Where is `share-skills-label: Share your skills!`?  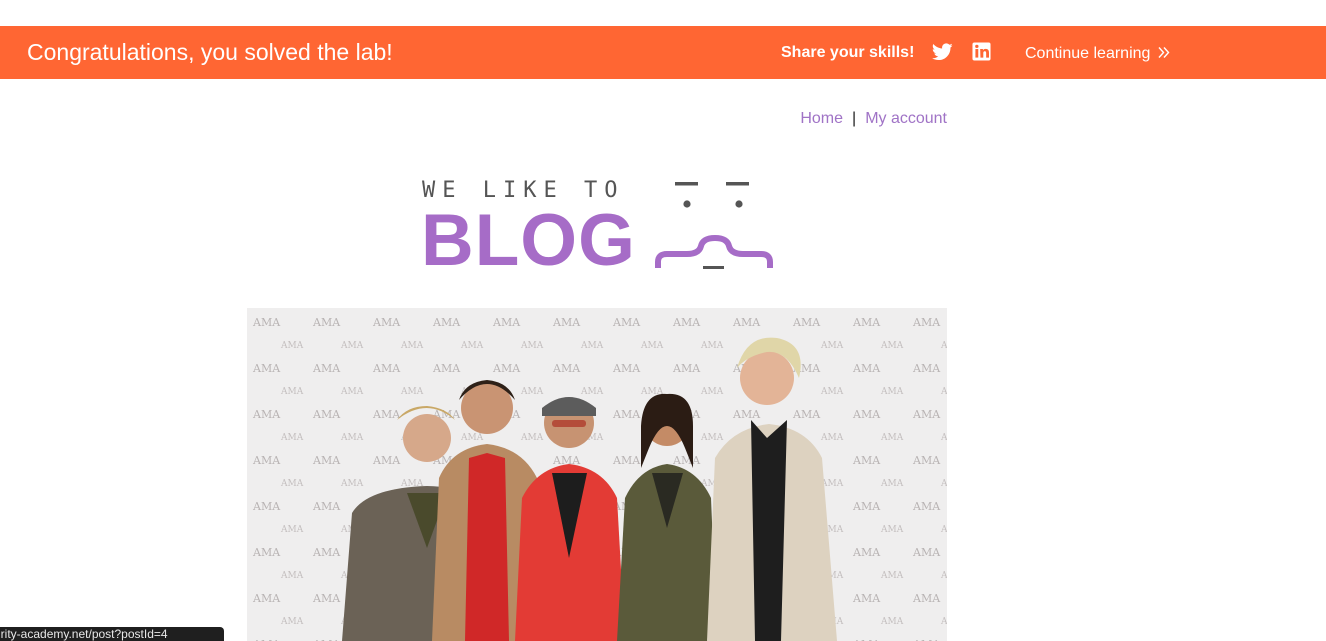
share-skills-label: Share your skills! is located at coordinates (848, 52).